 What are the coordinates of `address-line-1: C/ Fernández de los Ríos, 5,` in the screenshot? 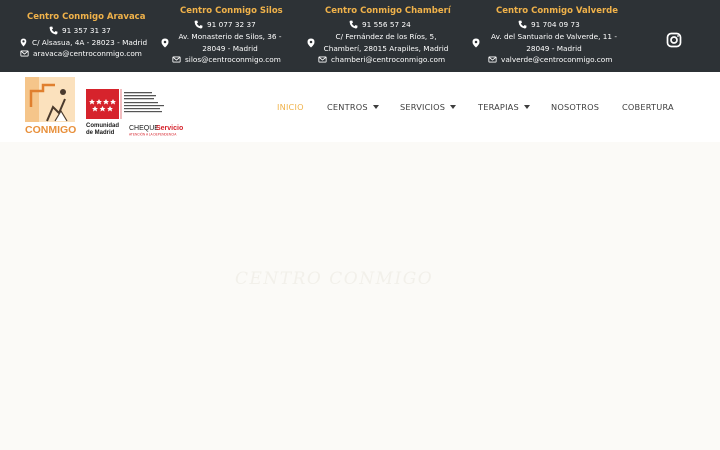 It's located at (386, 36).